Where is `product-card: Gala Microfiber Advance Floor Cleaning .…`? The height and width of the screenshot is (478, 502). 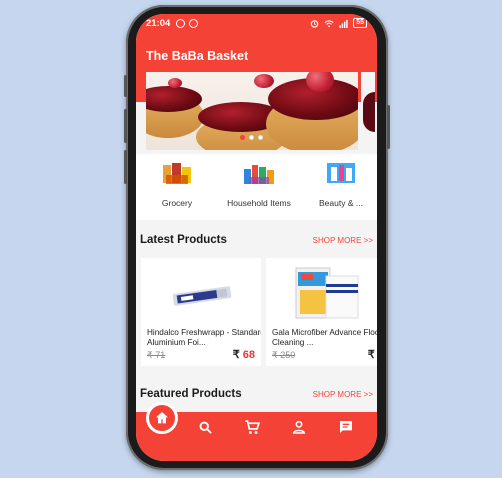 product-card: Gala Microfiber Advance Floor Cleaning .… is located at coordinates (321, 312).